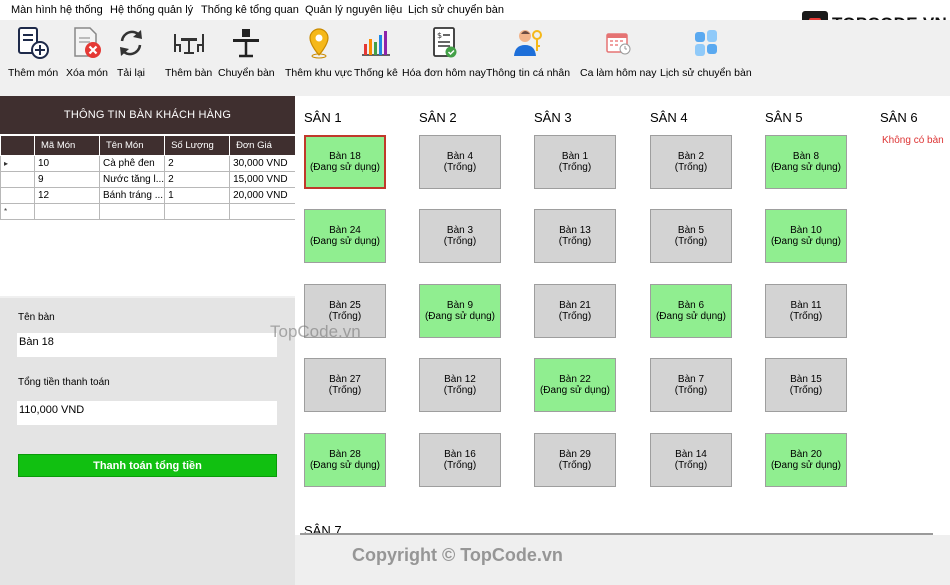  Describe the element at coordinates (67, 179) in the screenshot. I see `cell-dish-id: 9` at that location.